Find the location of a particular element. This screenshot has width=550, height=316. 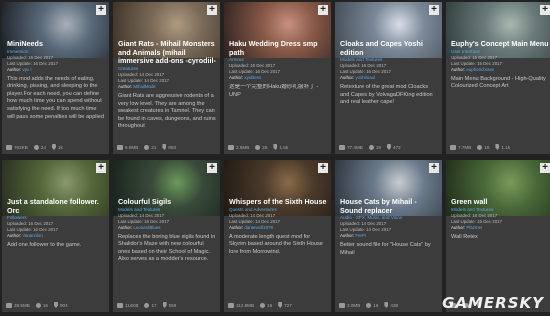

mod-author: Vanarcilon is located at coordinates (32, 235).